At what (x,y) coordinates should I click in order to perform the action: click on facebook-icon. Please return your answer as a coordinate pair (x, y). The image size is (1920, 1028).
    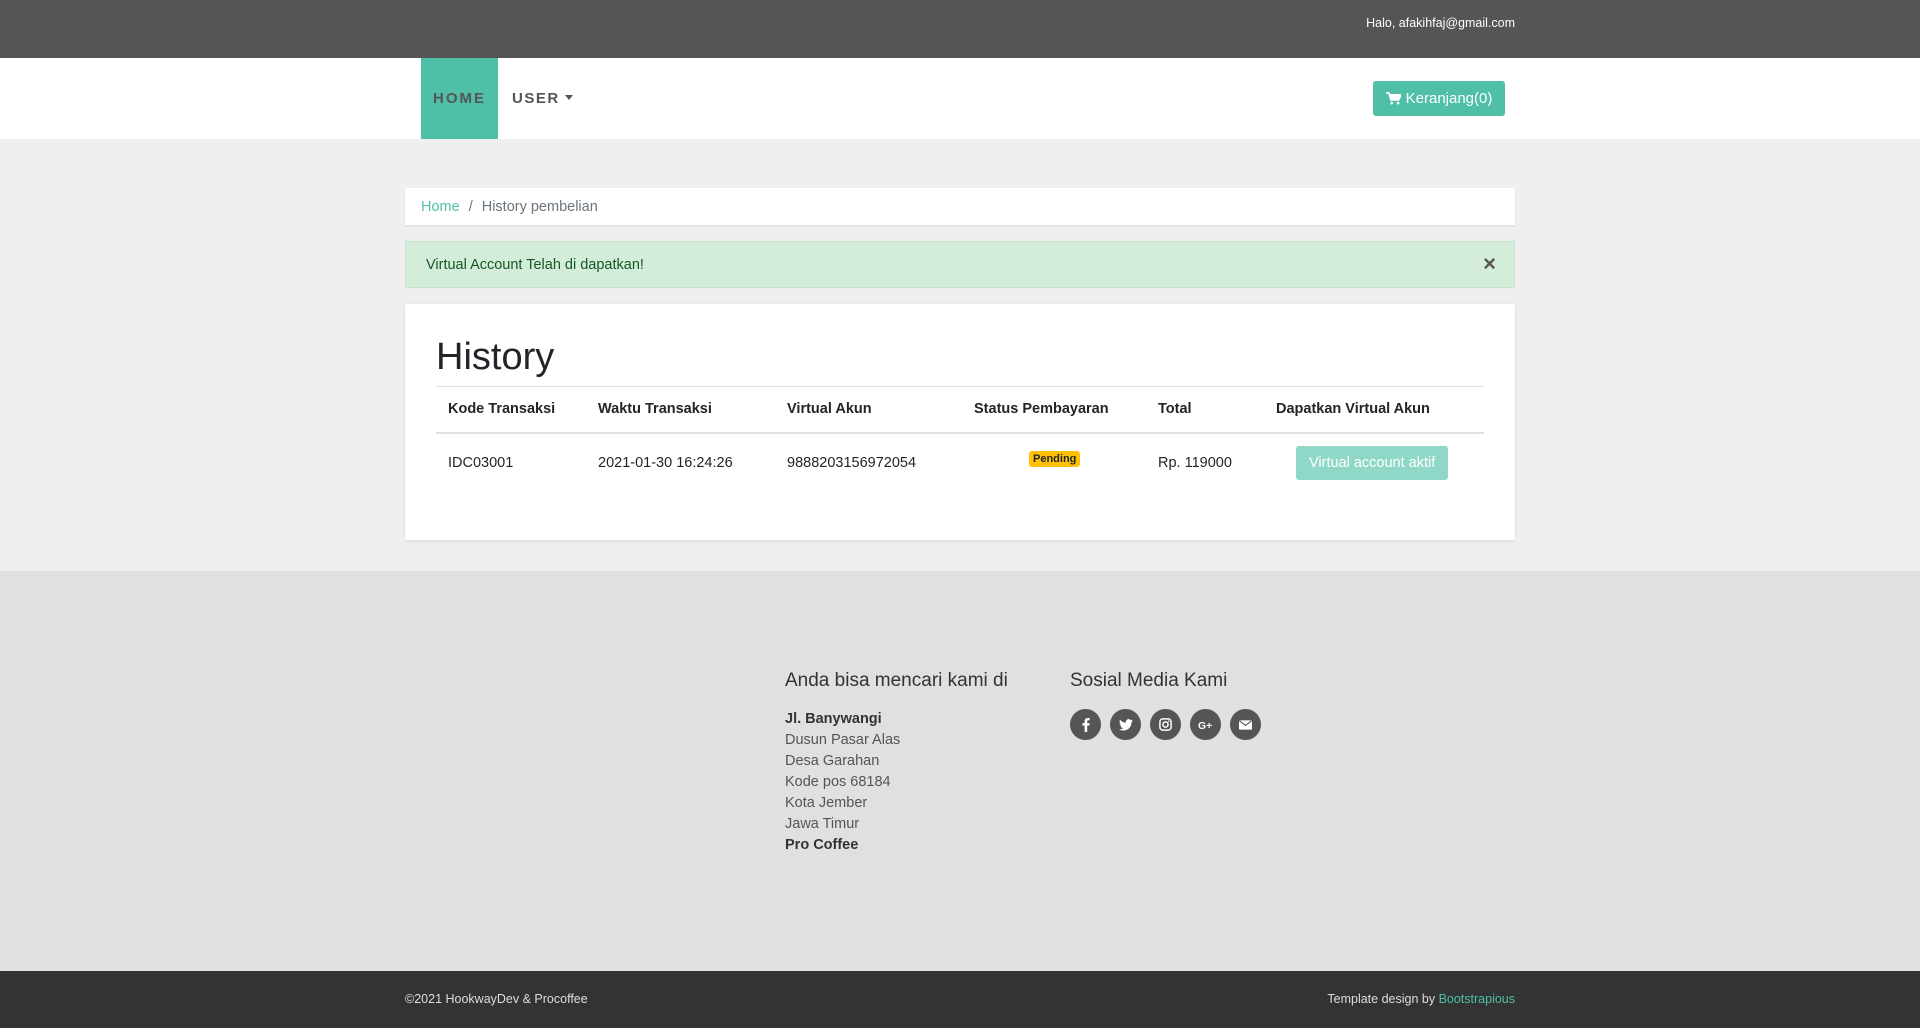
    Looking at the image, I should click on (1085, 724).